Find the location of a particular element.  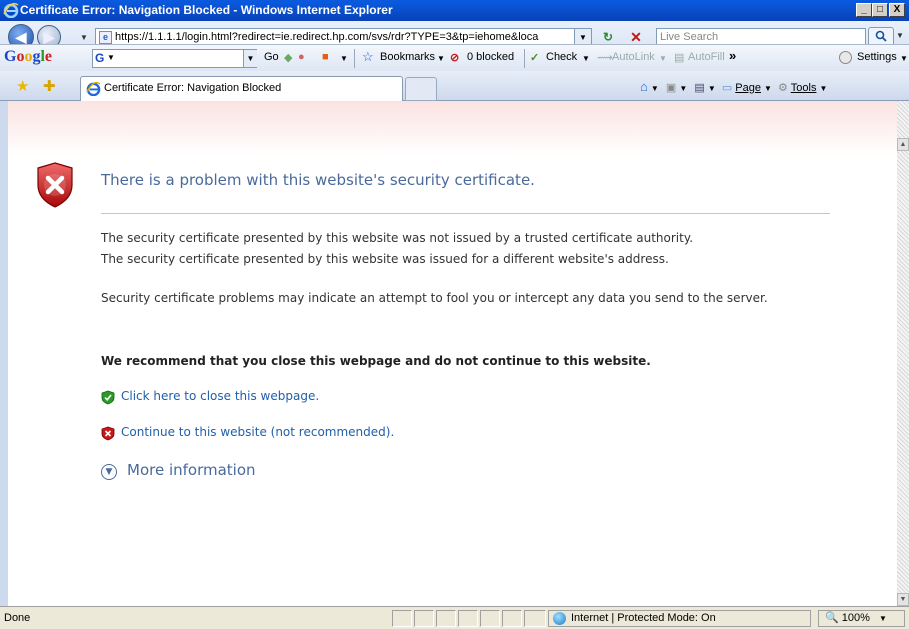

window-frame-left is located at coordinates (4, 353).